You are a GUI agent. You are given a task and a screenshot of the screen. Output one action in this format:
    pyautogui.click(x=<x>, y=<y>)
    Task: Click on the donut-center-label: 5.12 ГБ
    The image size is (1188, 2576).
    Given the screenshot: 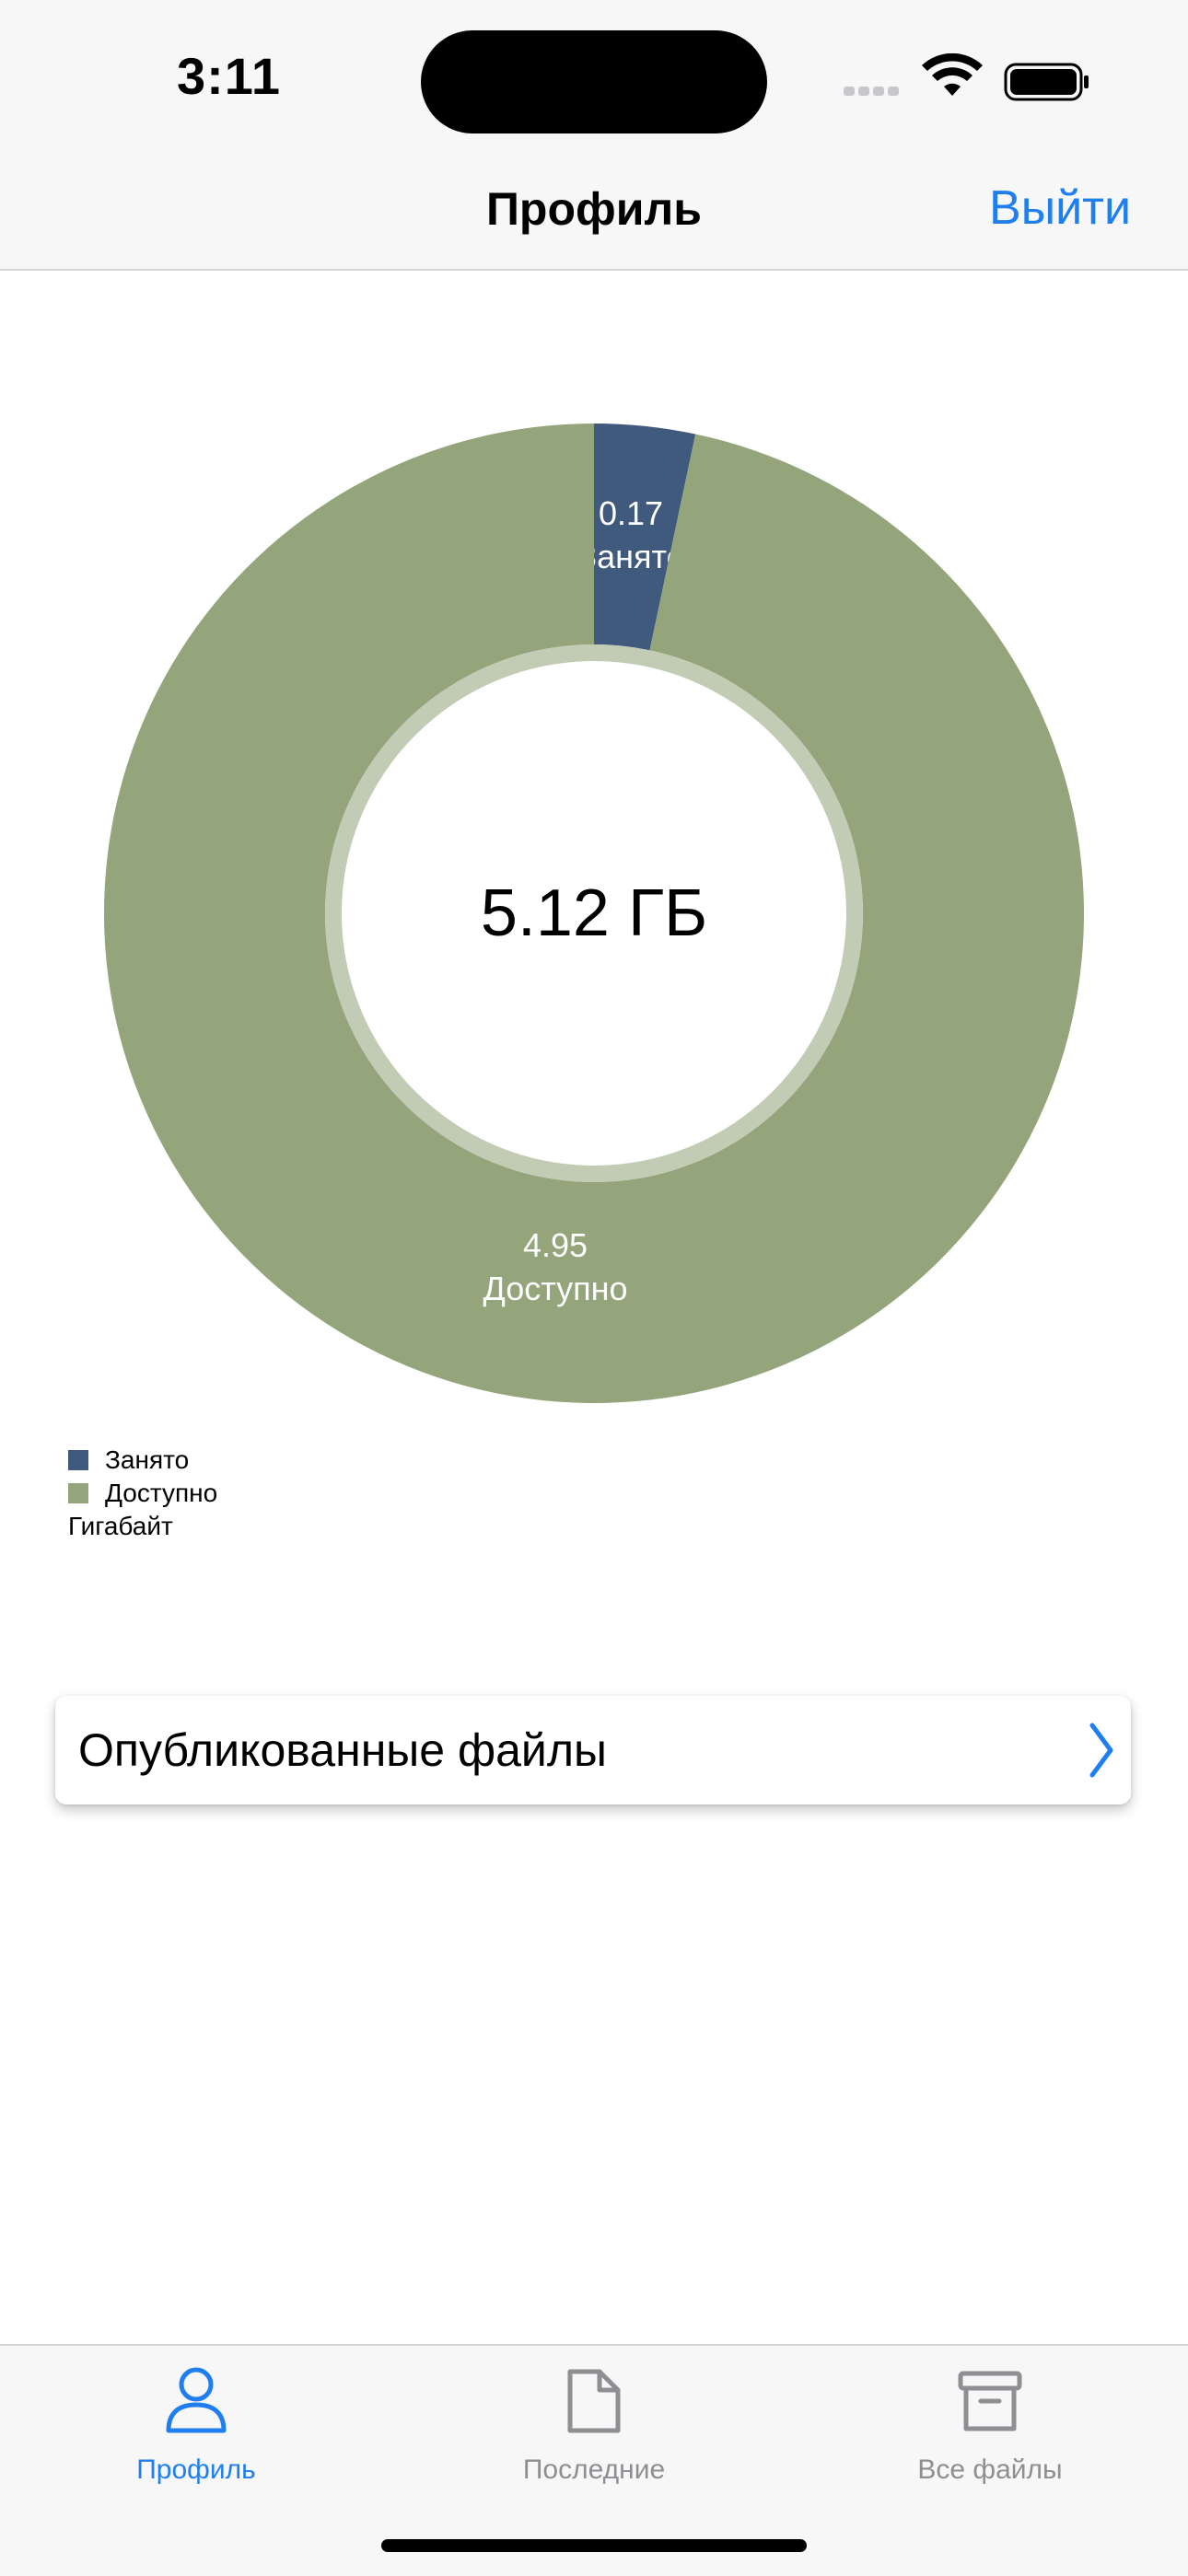 What is the action you would take?
    pyautogui.click(x=594, y=913)
    